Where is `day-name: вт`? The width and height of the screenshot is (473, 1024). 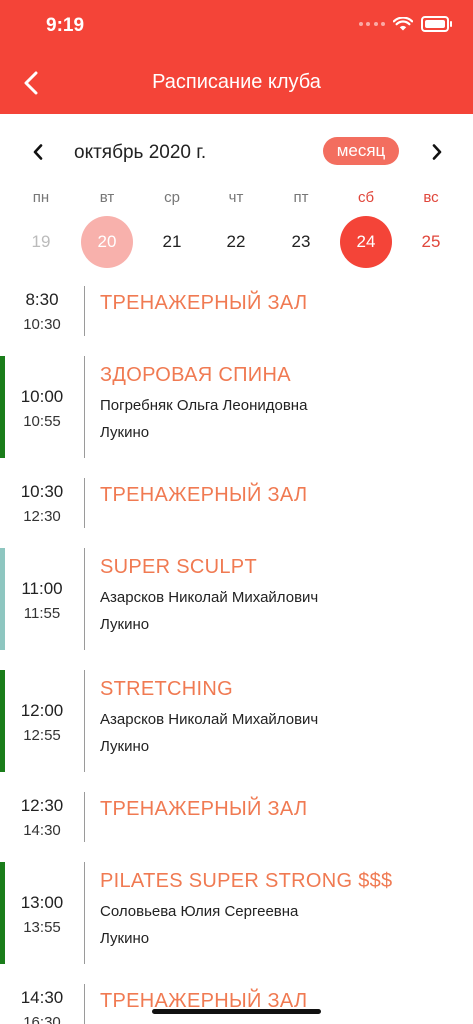
day-name: вт is located at coordinates (107, 197).